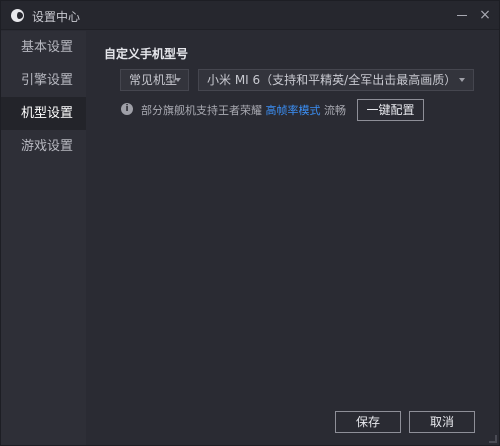 This screenshot has height=446, width=500. I want to click on device-type-select: 常见机型, so click(154, 80).